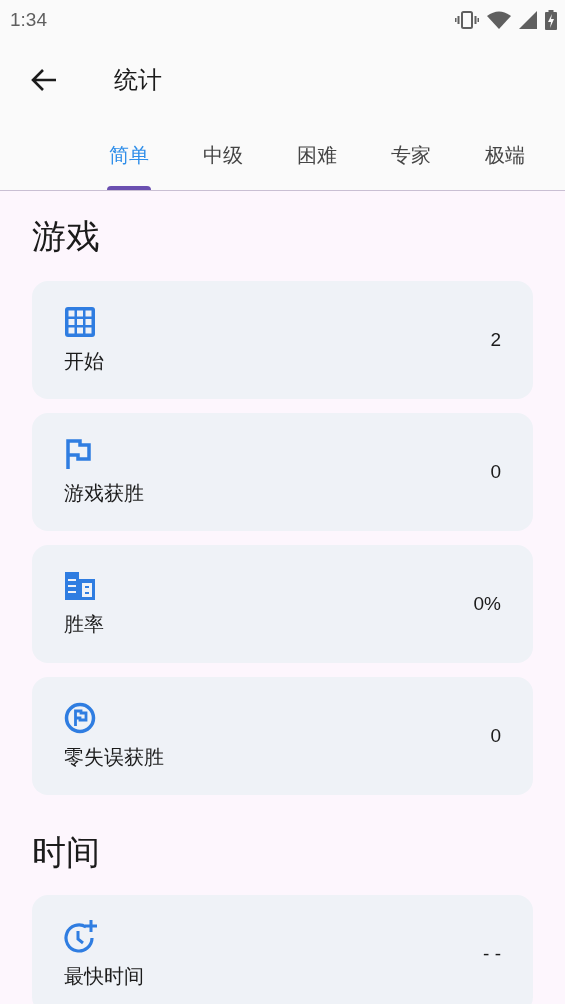  What do you see at coordinates (317, 155) in the screenshot?
I see `tab: 困难` at bounding box center [317, 155].